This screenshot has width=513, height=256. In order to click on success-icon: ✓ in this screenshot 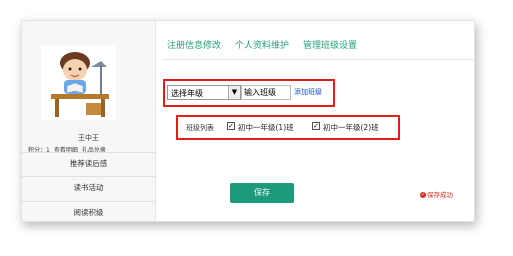, I will do `click(423, 195)`.